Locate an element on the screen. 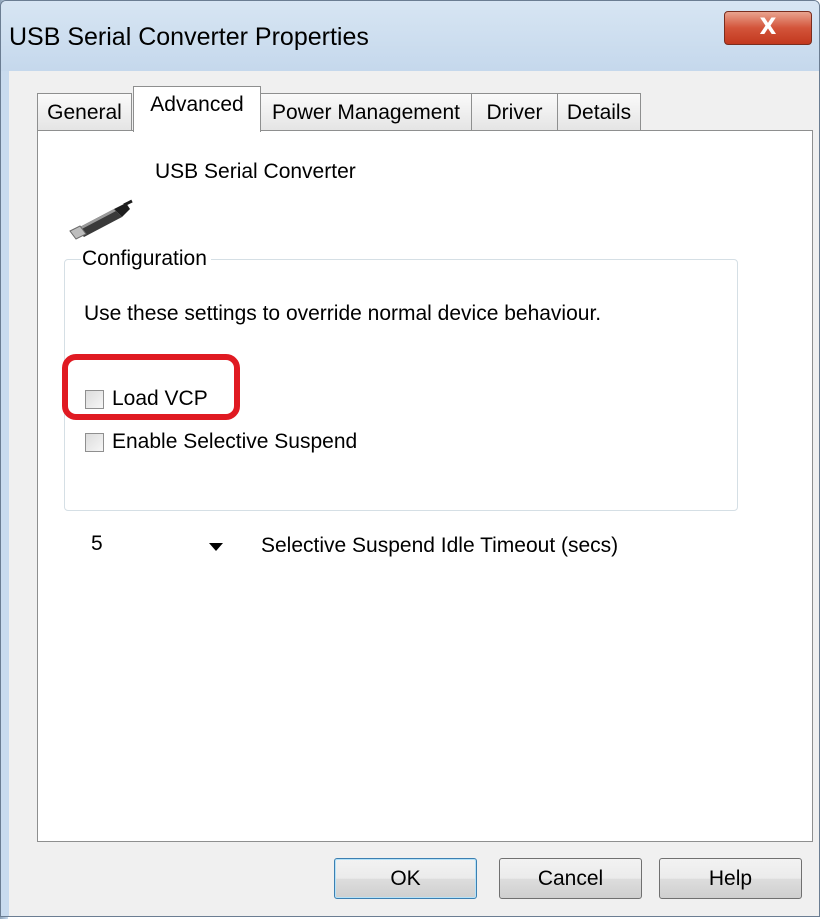  help-button: Help is located at coordinates (730, 878).